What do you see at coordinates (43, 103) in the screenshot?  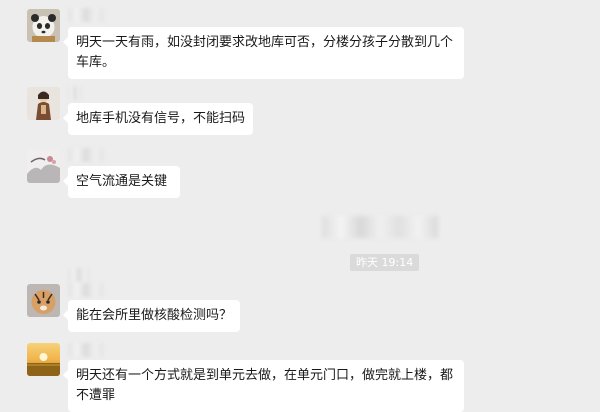 I see `avatar-girl` at bounding box center [43, 103].